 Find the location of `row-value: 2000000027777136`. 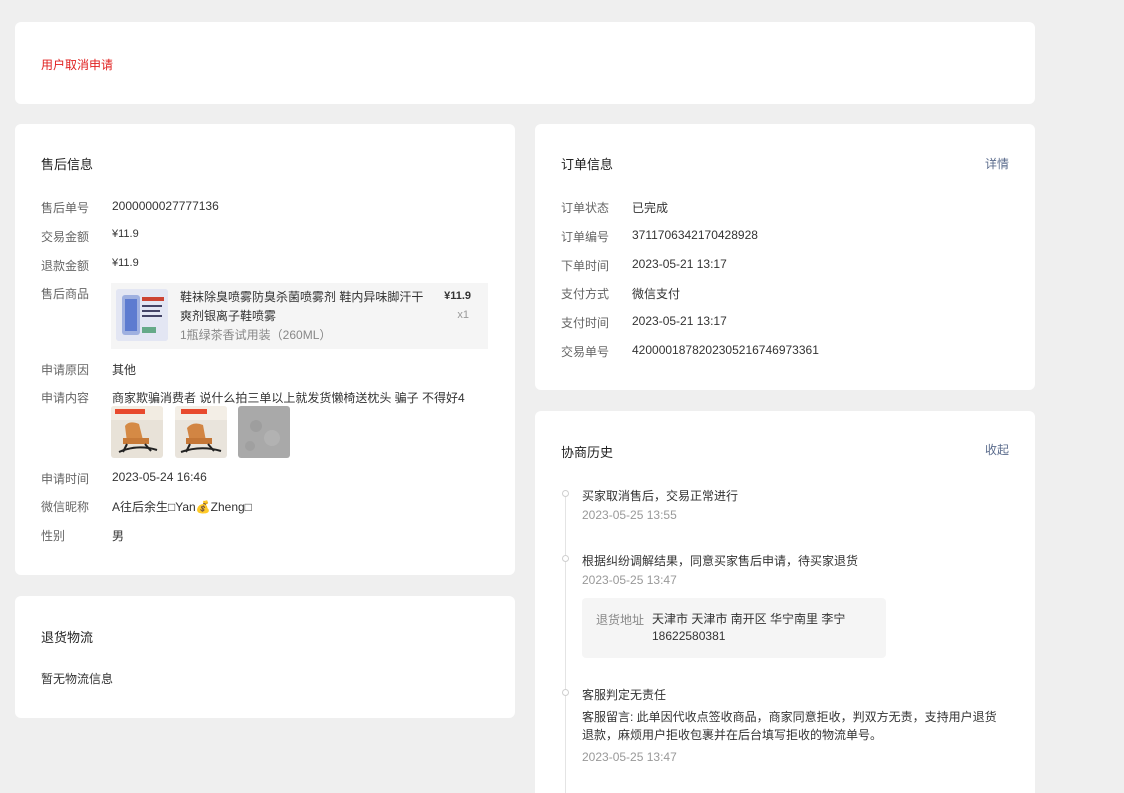

row-value: 2000000027777136 is located at coordinates (165, 206).